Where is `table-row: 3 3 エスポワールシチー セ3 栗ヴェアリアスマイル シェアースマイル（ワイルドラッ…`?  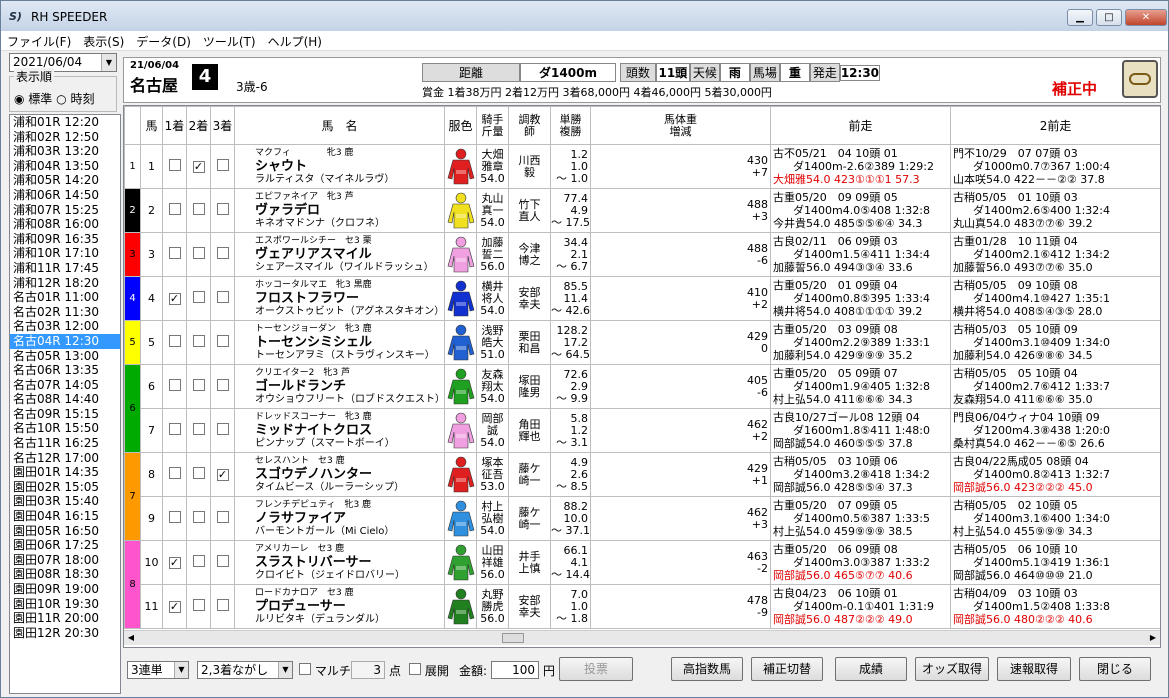
table-row: 3 3 エスポワールシチー セ3 栗ヴェアリアスマイル シェアースマイル（ワイルドラッ… is located at coordinates (642, 254).